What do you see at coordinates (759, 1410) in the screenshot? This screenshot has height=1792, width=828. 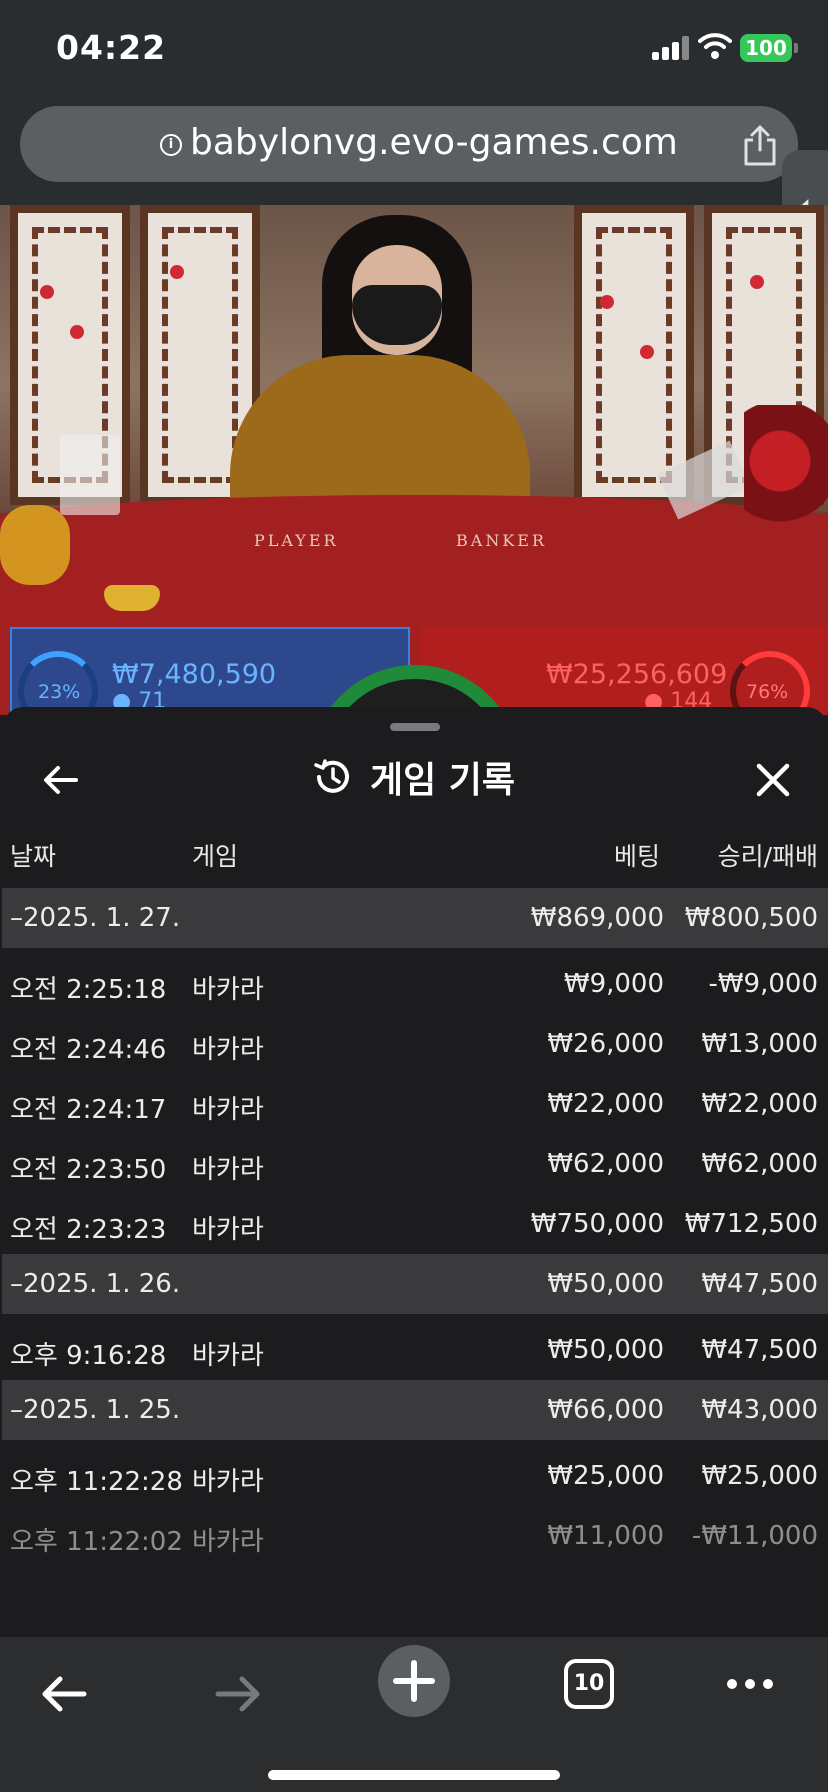 I see `group-result-total: ₩43,000` at bounding box center [759, 1410].